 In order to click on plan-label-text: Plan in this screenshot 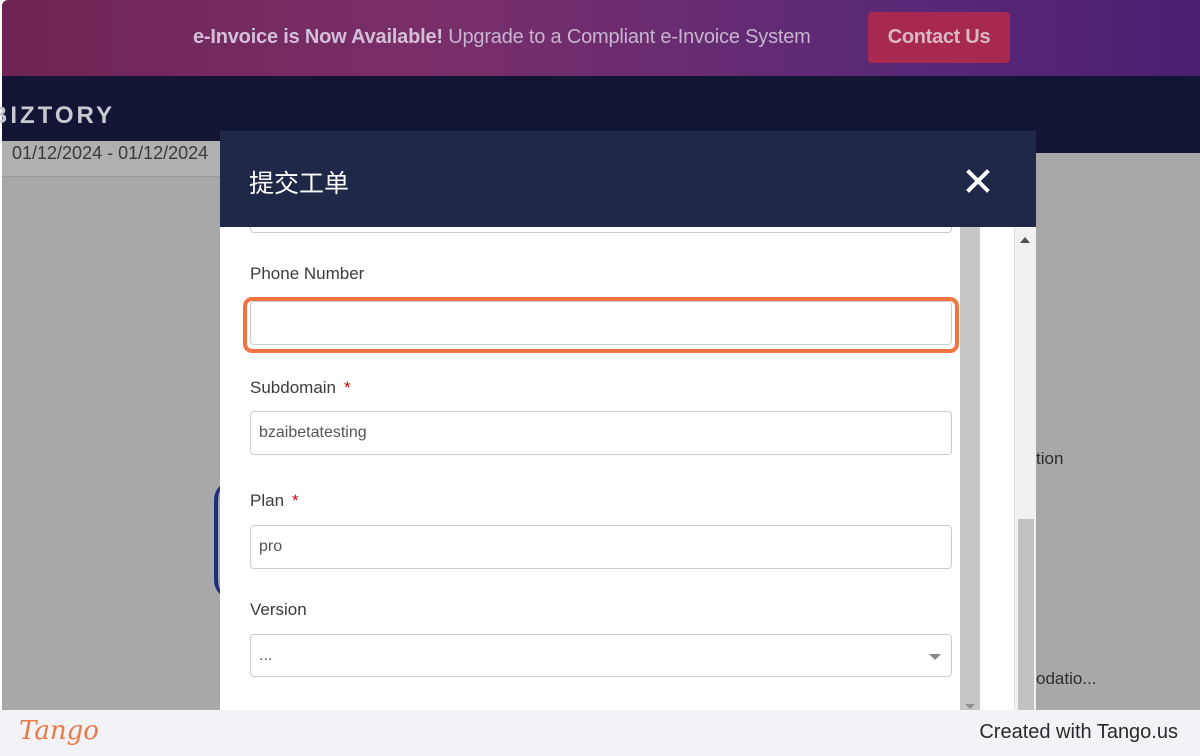, I will do `click(267, 500)`.